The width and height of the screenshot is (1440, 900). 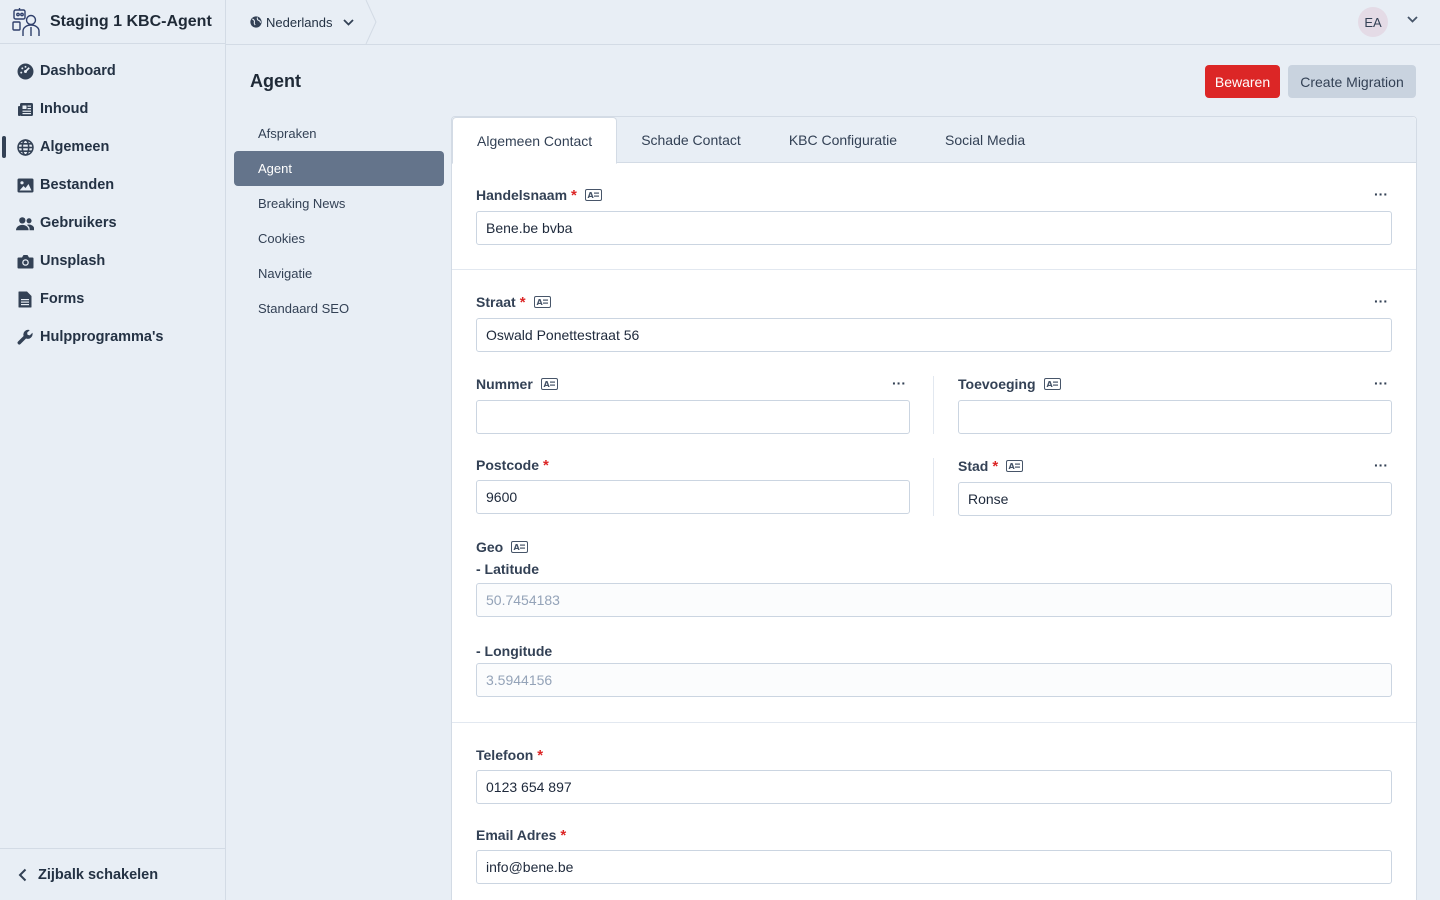 What do you see at coordinates (1175, 417) in the screenshot?
I see `toevoeging-input` at bounding box center [1175, 417].